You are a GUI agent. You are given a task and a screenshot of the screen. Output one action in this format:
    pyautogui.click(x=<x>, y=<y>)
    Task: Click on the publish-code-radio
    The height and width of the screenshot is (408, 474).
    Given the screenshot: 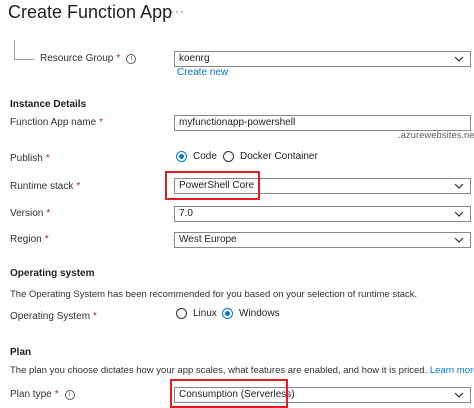 What is the action you would take?
    pyautogui.click(x=181, y=156)
    